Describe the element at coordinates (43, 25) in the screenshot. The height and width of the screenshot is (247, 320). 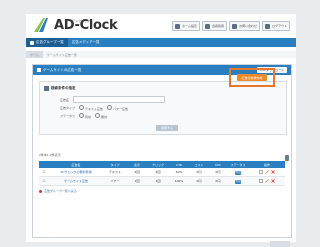
I see `logo-mark-icon` at that location.